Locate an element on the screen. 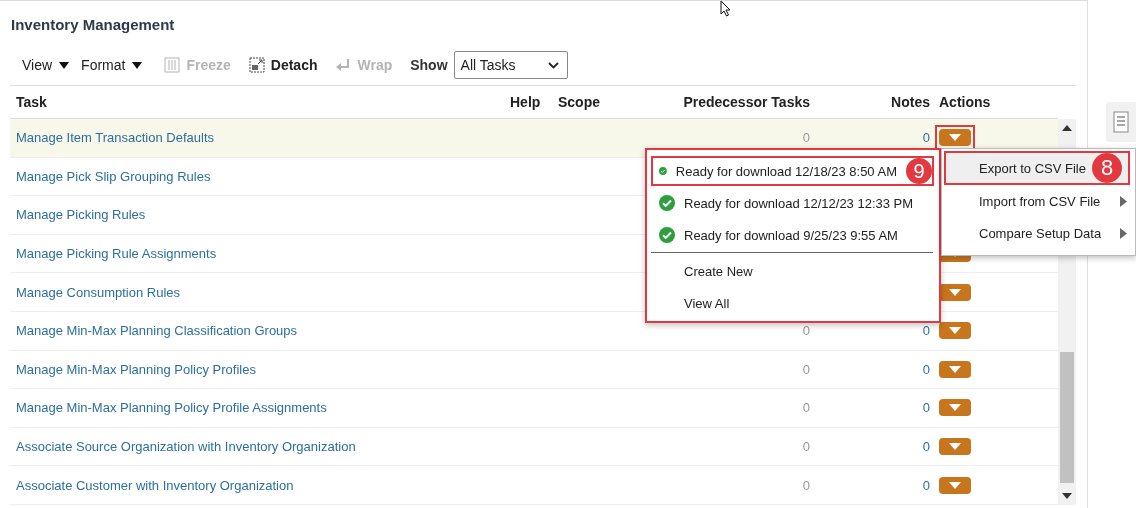 Image resolution: width=1136 pixels, height=508 pixels. callout-badge: 9 is located at coordinates (919, 171).